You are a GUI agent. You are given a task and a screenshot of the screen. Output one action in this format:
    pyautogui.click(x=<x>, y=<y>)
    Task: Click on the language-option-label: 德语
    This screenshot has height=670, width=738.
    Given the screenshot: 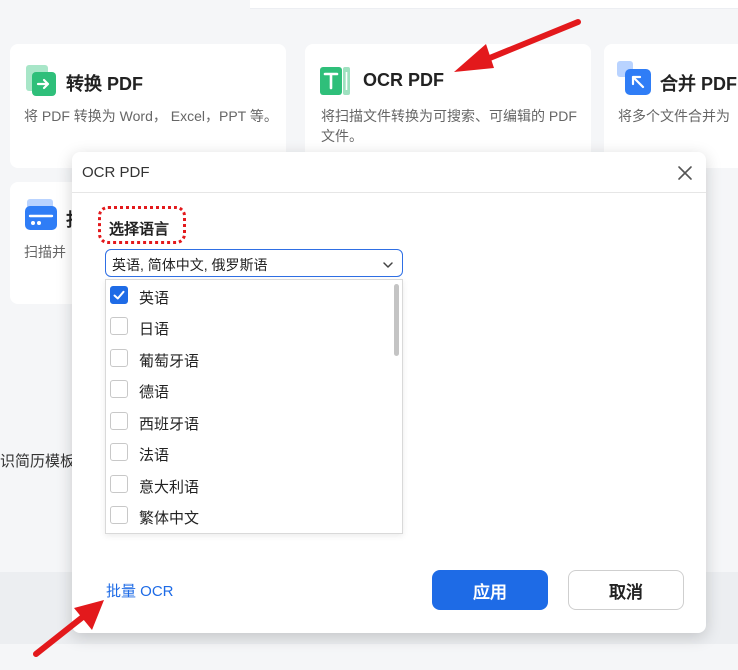 What is the action you would take?
    pyautogui.click(x=154, y=392)
    